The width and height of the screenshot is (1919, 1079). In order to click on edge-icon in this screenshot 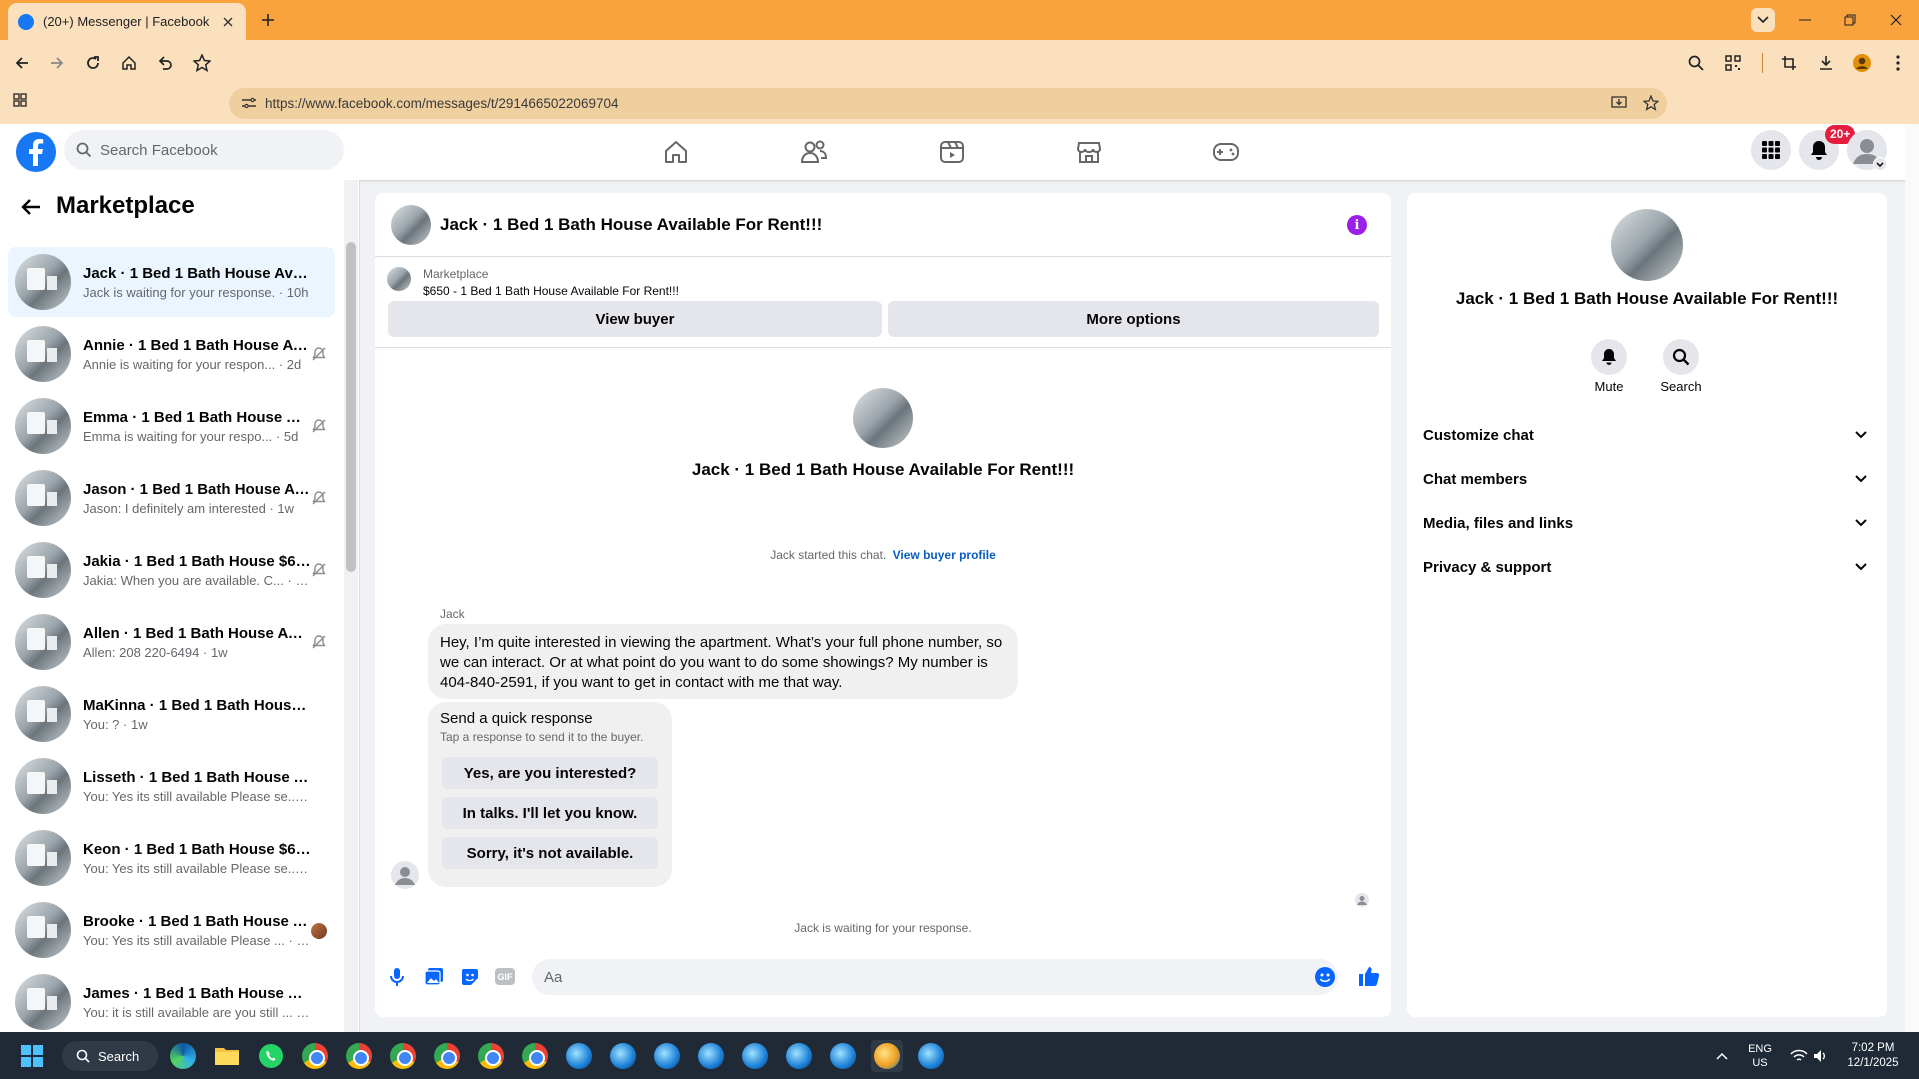, I will do `click(183, 1056)`.